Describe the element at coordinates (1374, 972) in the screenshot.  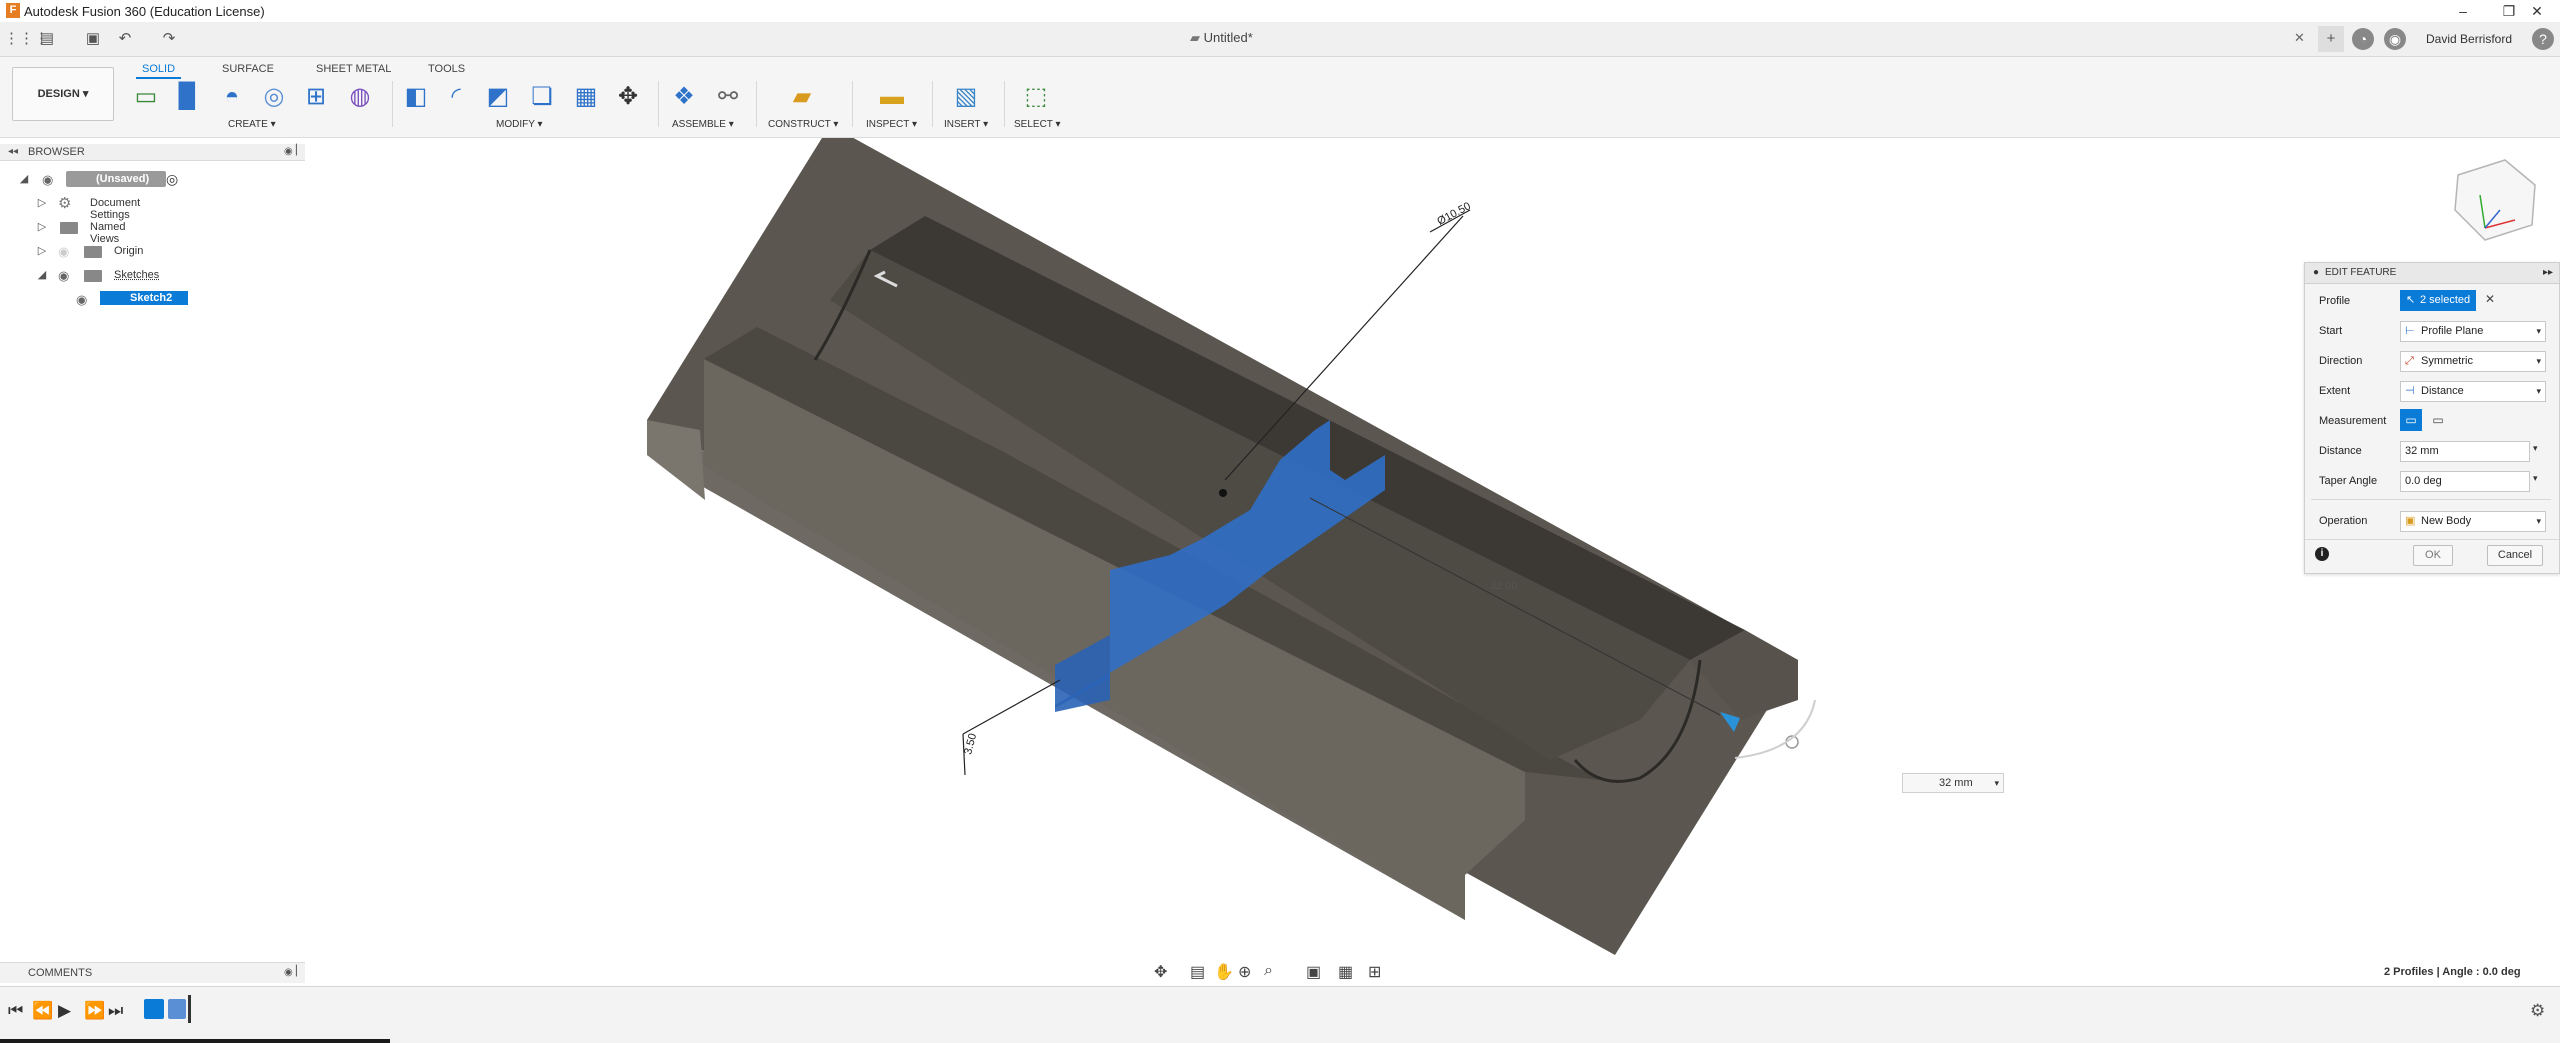
I see `viewports-icon: ⊞` at that location.